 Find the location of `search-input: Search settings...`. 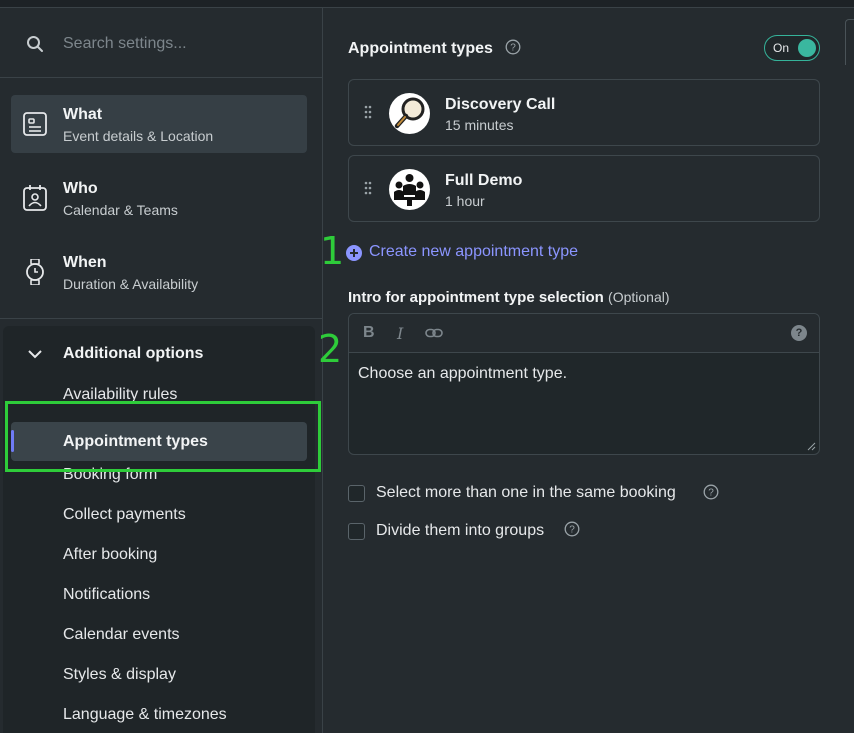

search-input: Search settings... is located at coordinates (125, 44).